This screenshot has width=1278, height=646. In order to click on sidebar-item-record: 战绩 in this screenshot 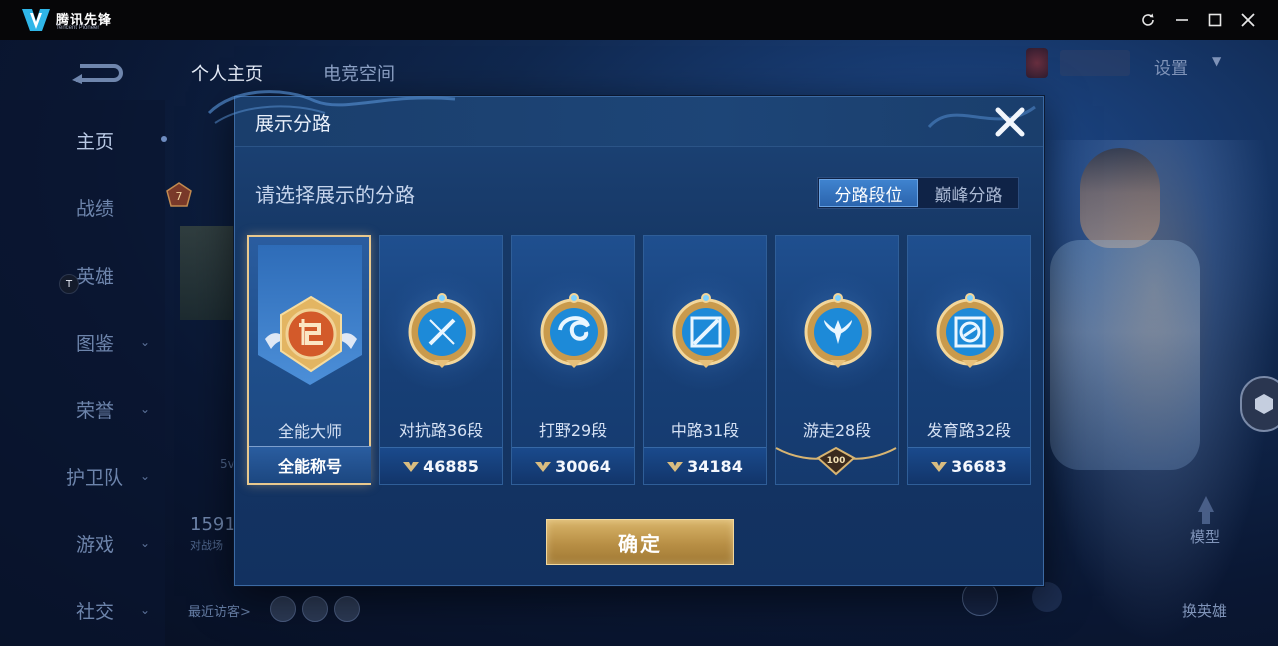, I will do `click(82, 207)`.